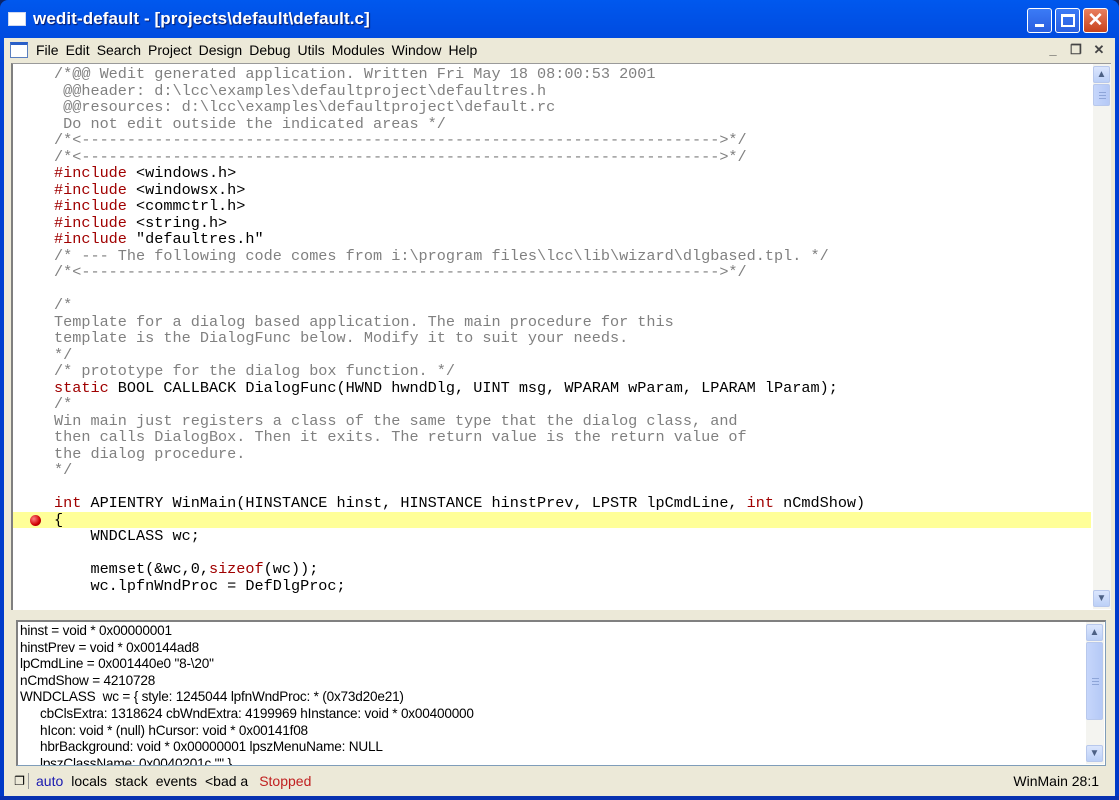 The width and height of the screenshot is (1119, 800). What do you see at coordinates (559, 798) in the screenshot?
I see `window-bottom-border` at bounding box center [559, 798].